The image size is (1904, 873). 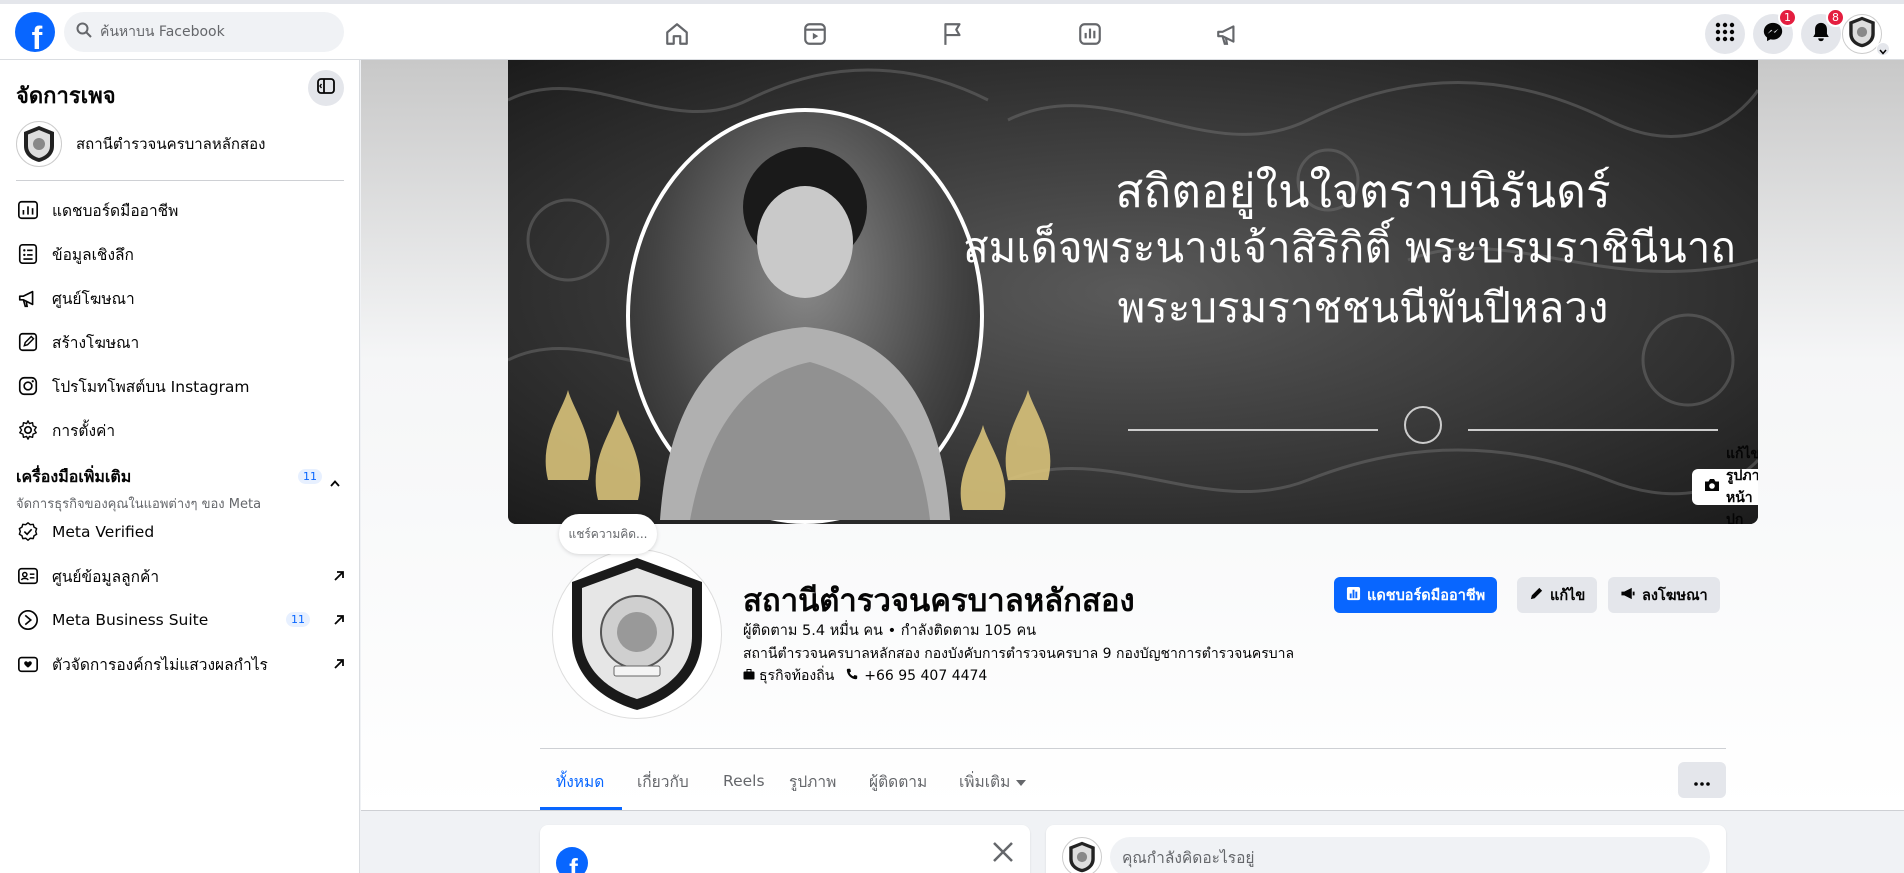 What do you see at coordinates (28, 386) in the screenshot?
I see `instagram-icon` at bounding box center [28, 386].